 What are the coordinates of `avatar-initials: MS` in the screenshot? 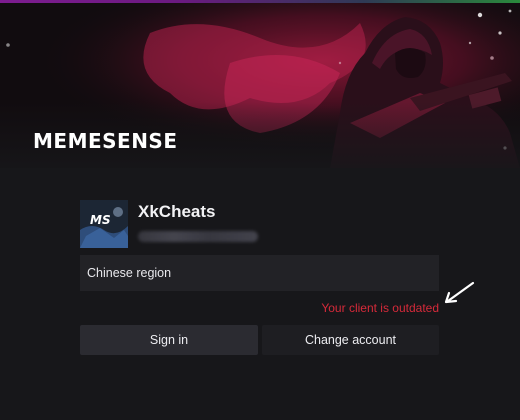 It's located at (100, 220).